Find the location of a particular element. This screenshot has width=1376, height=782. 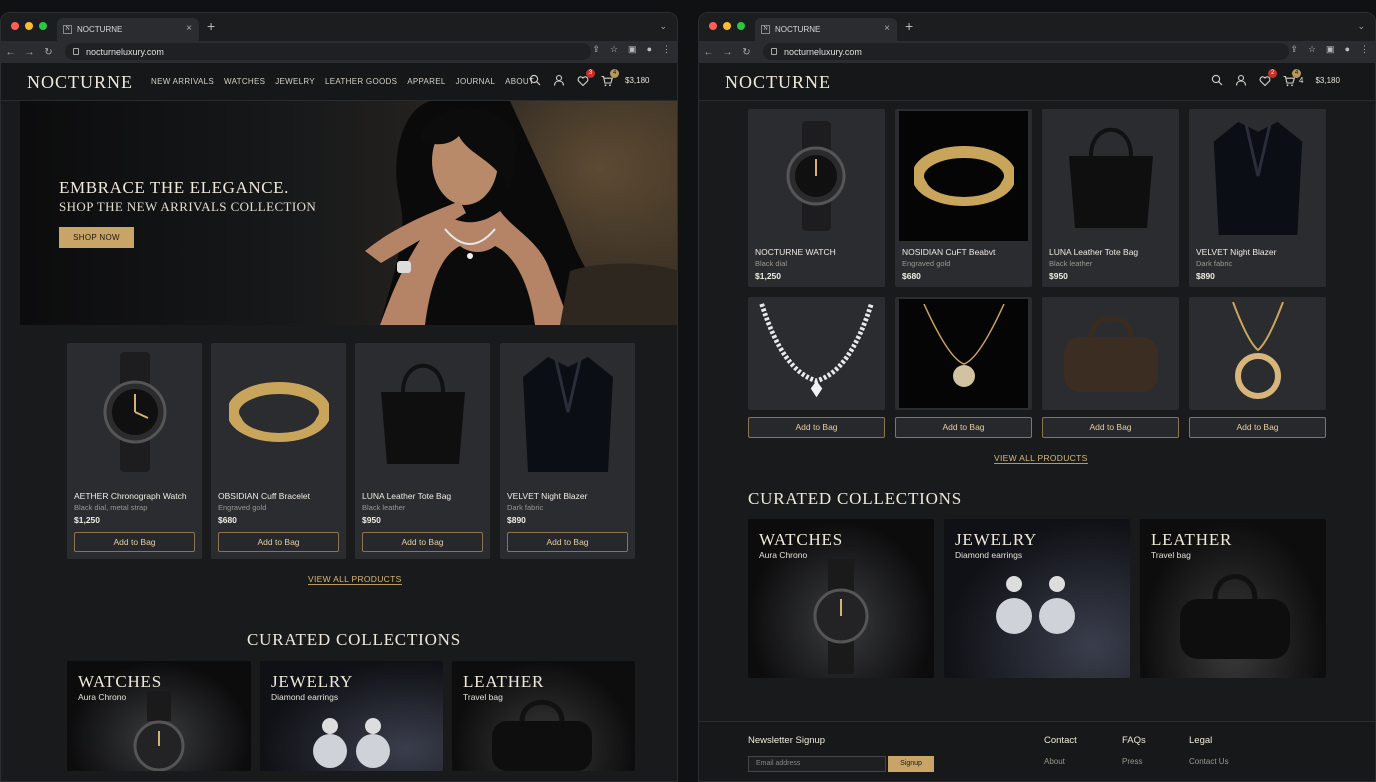

wishlist-button: 2 is located at coordinates (1268, 78).